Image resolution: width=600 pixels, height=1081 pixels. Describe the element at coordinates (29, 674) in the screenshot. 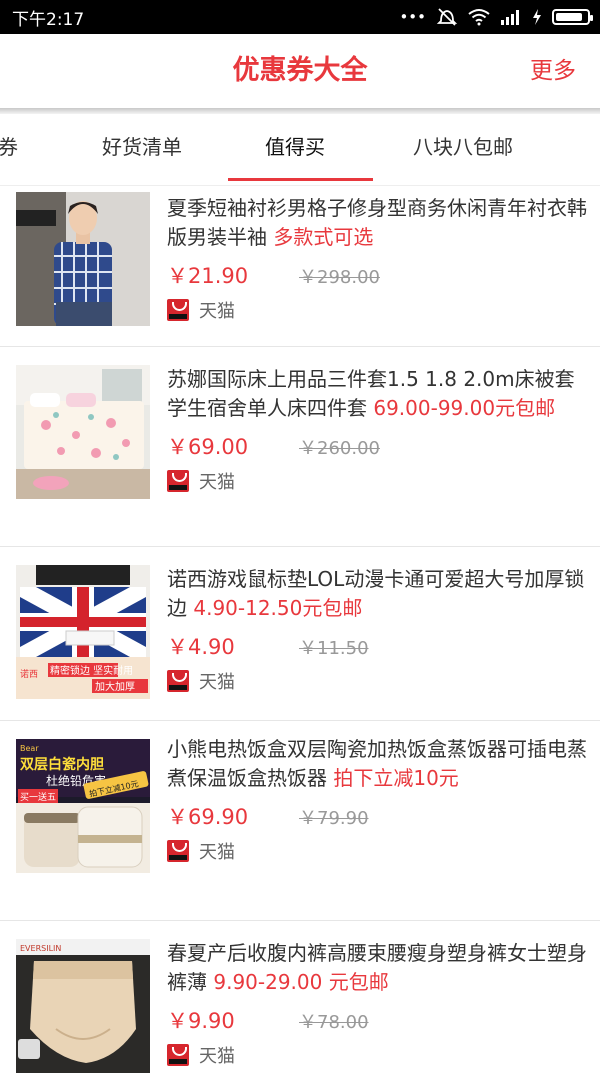

I see `mousepad-brand-text: 诺西` at that location.